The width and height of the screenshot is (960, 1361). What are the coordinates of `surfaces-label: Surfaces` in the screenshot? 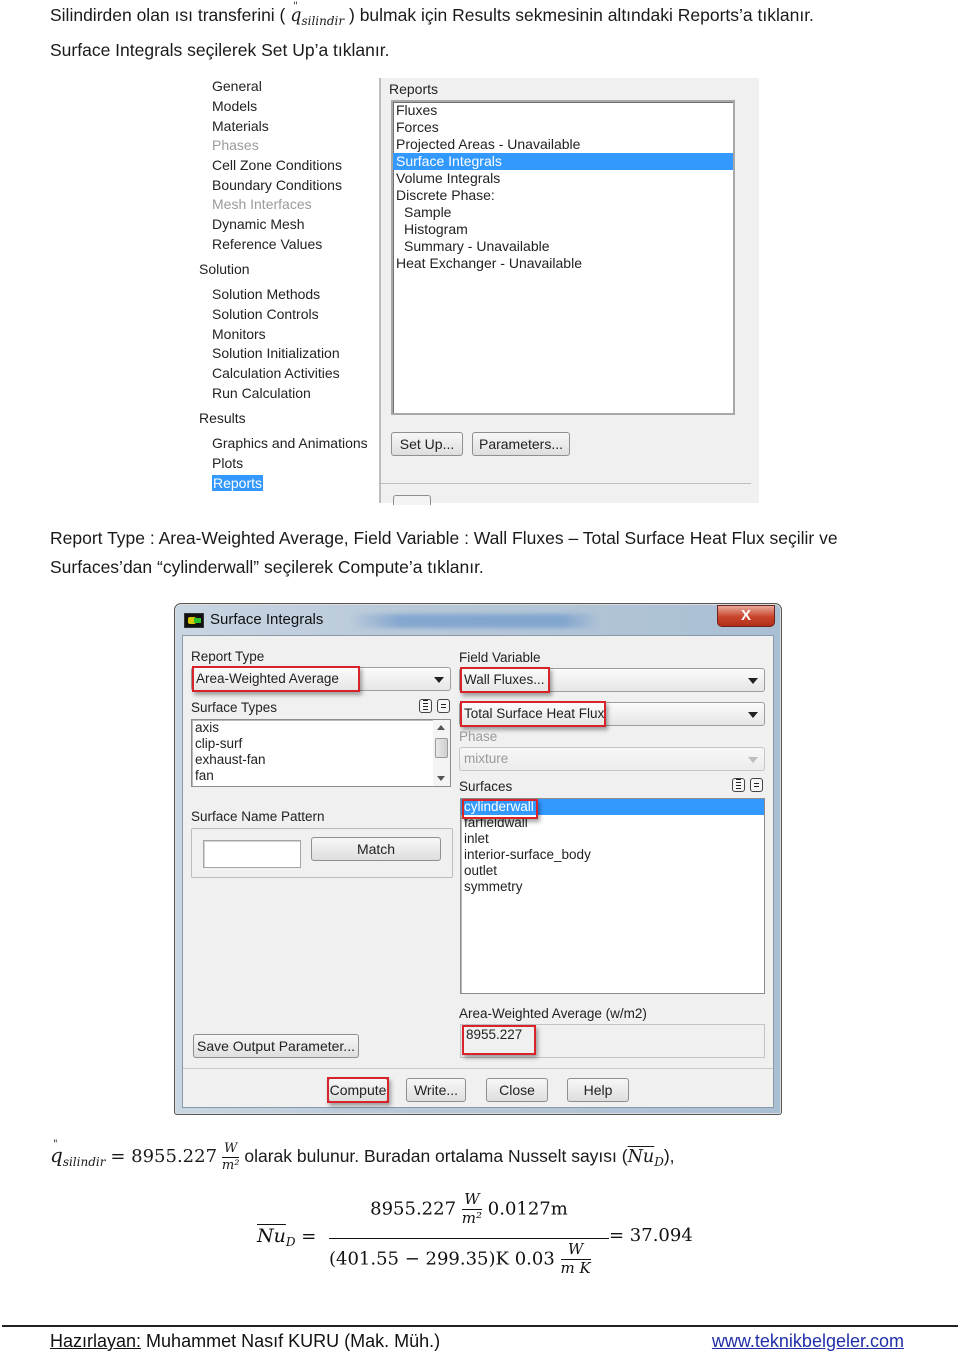 It's located at (486, 786).